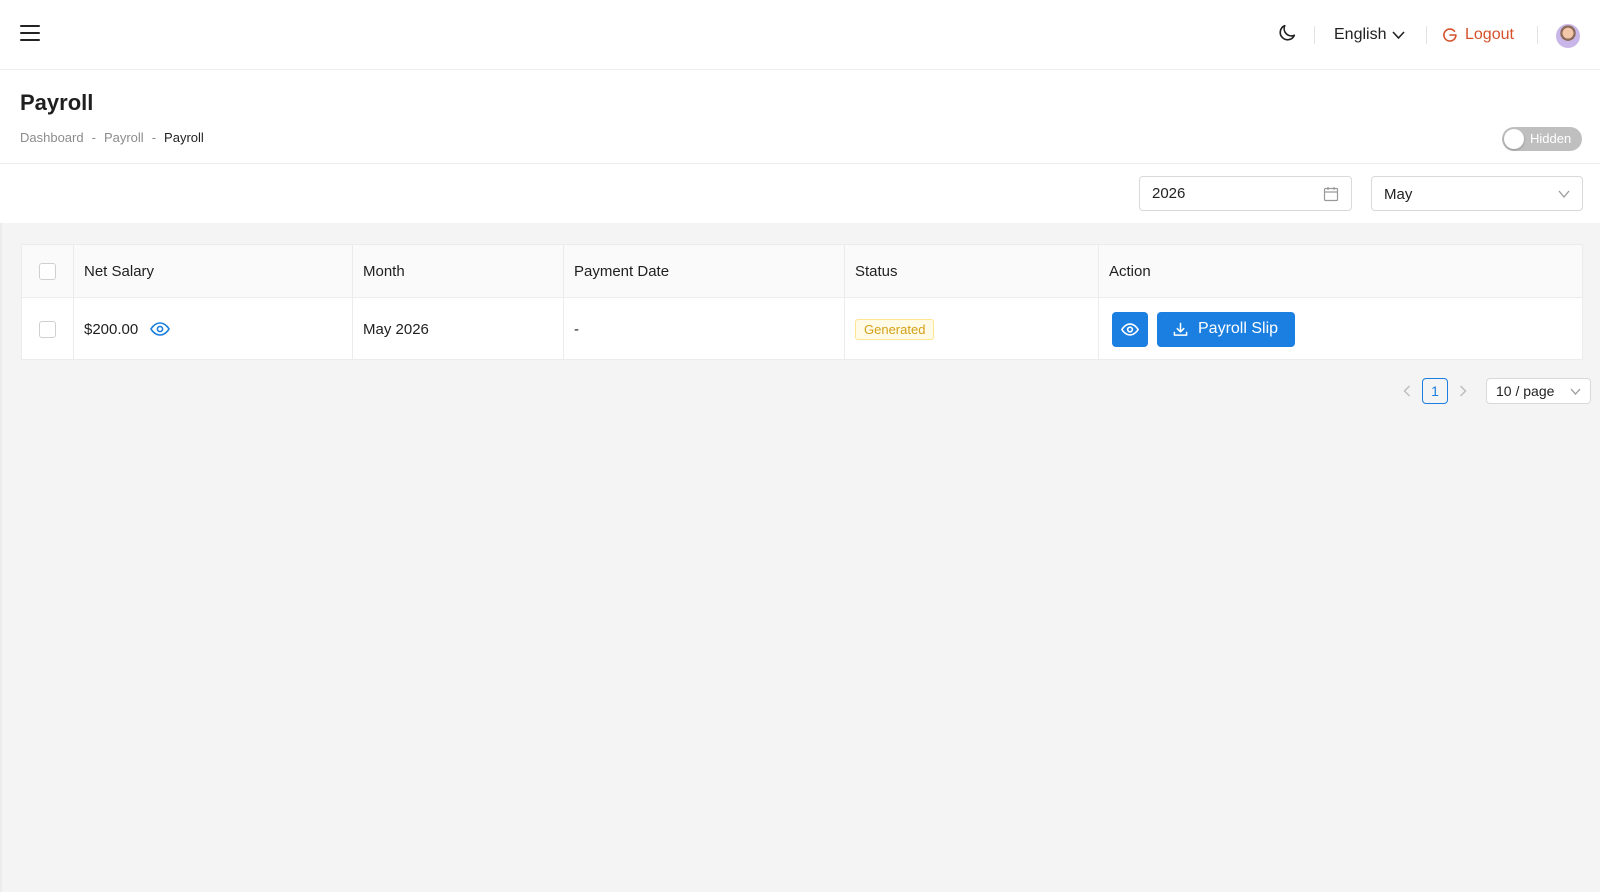 The width and height of the screenshot is (1600, 892). I want to click on moon-icon, so click(1287, 33).